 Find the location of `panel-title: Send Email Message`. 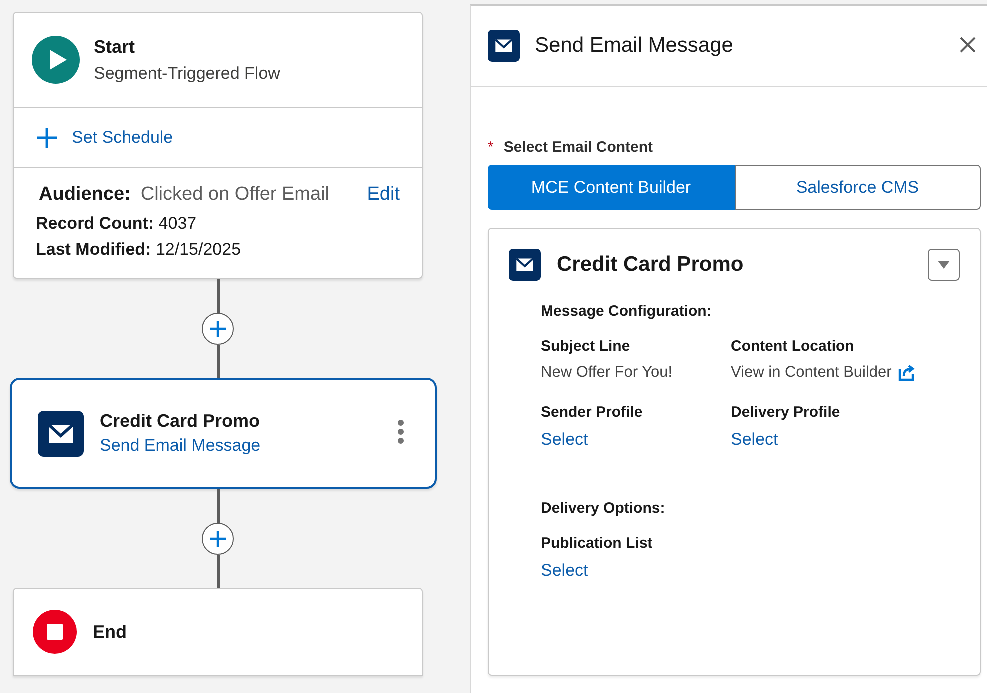

panel-title: Send Email Message is located at coordinates (634, 46).